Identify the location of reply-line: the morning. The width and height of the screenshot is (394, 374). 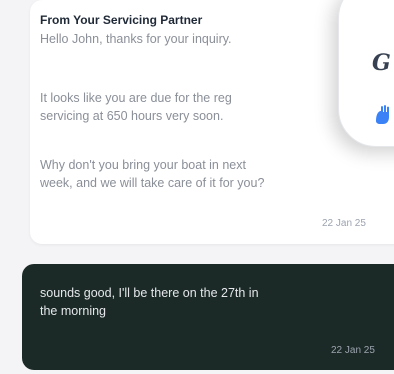
(73, 311).